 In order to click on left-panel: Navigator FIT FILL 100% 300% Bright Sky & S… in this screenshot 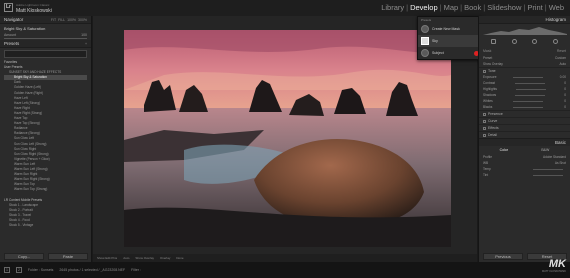, I will do `click(46, 139)`.